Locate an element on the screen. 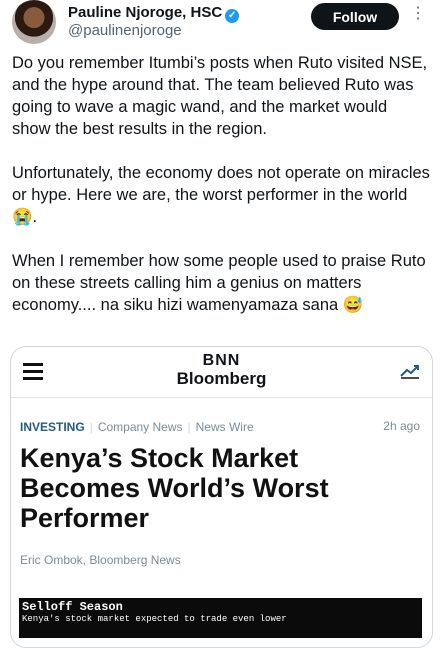  trending-chart-icon is located at coordinates (409, 372).